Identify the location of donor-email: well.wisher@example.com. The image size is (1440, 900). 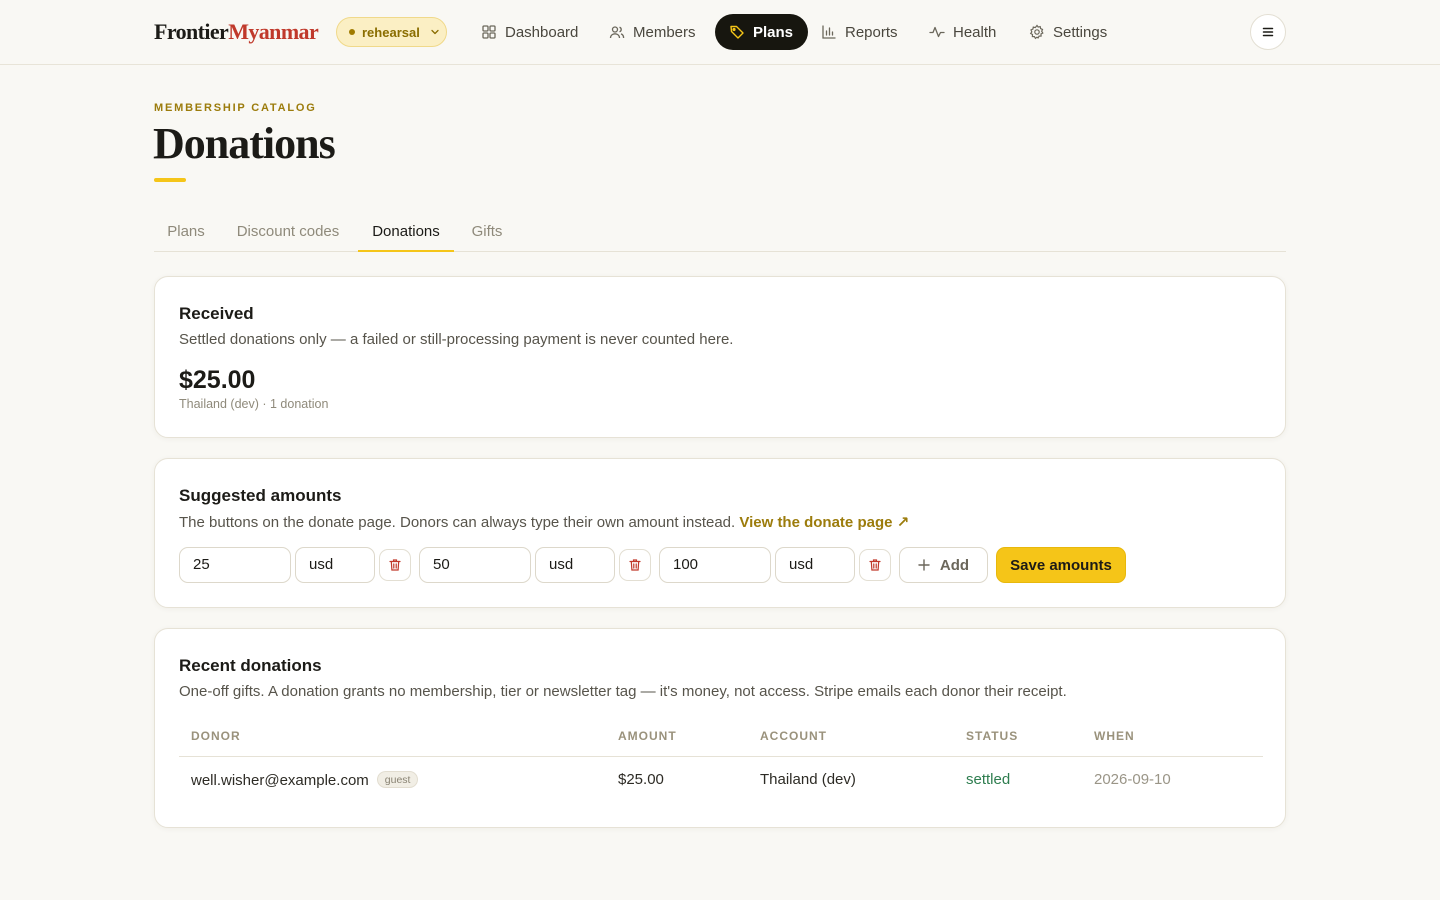
(280, 780).